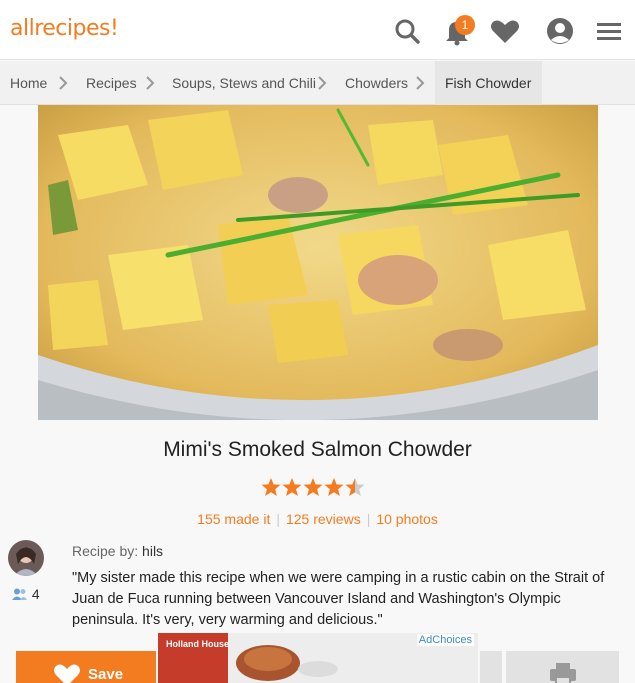 The image size is (635, 683). I want to click on author-followers: 4, so click(26, 594).